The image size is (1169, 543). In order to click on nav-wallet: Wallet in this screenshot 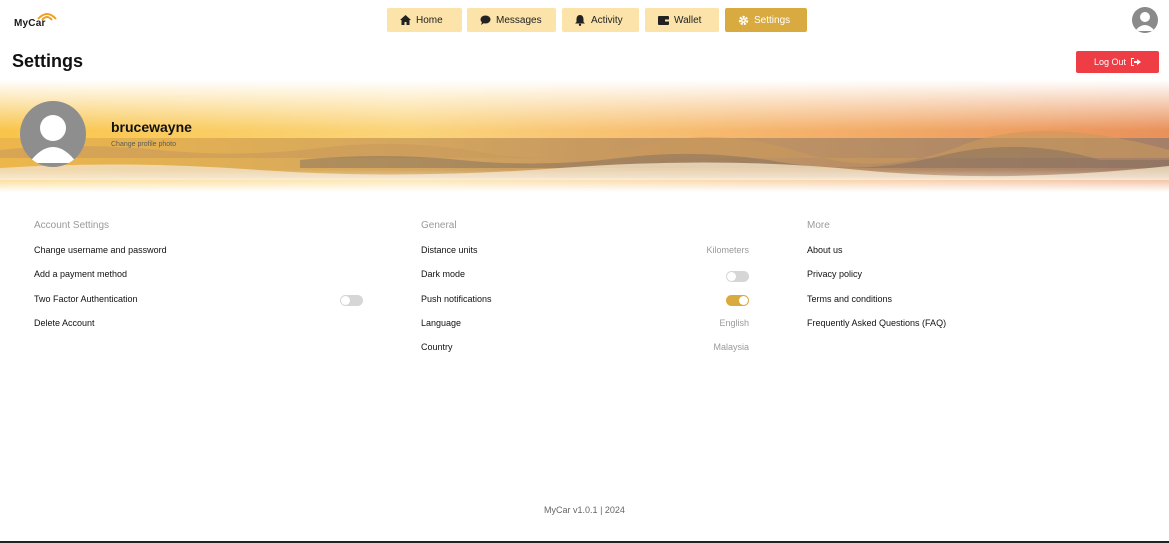, I will do `click(682, 20)`.